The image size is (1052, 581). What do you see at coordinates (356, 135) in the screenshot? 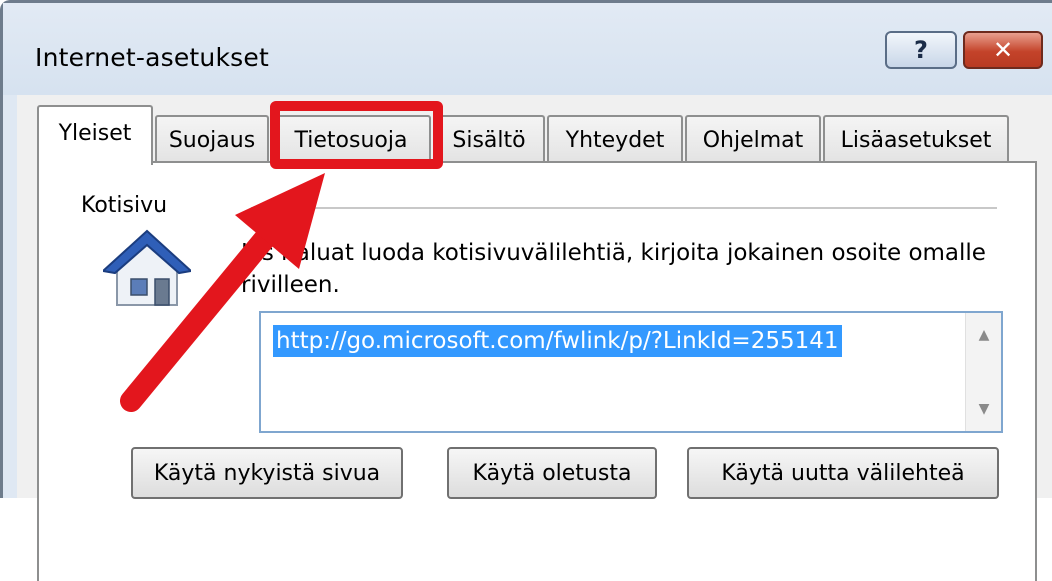
I see `tab-highlight-box` at bounding box center [356, 135].